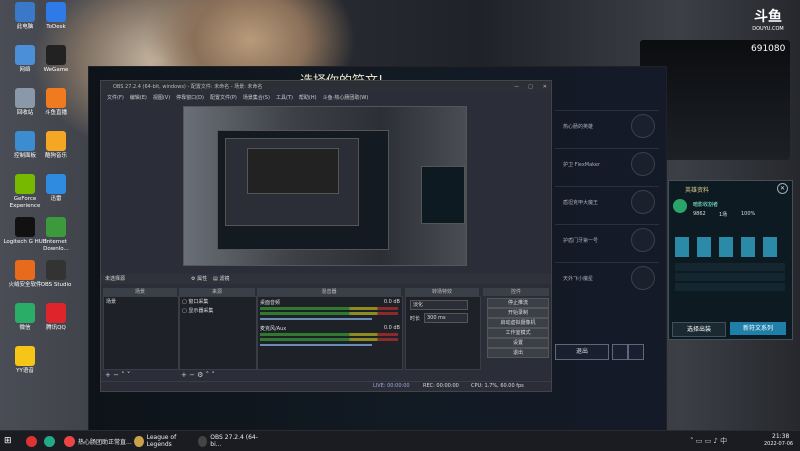 This screenshot has width=800, height=451. What do you see at coordinates (758, 328) in the screenshot?
I see `new-rune-button: 新符文系列` at bounding box center [758, 328].